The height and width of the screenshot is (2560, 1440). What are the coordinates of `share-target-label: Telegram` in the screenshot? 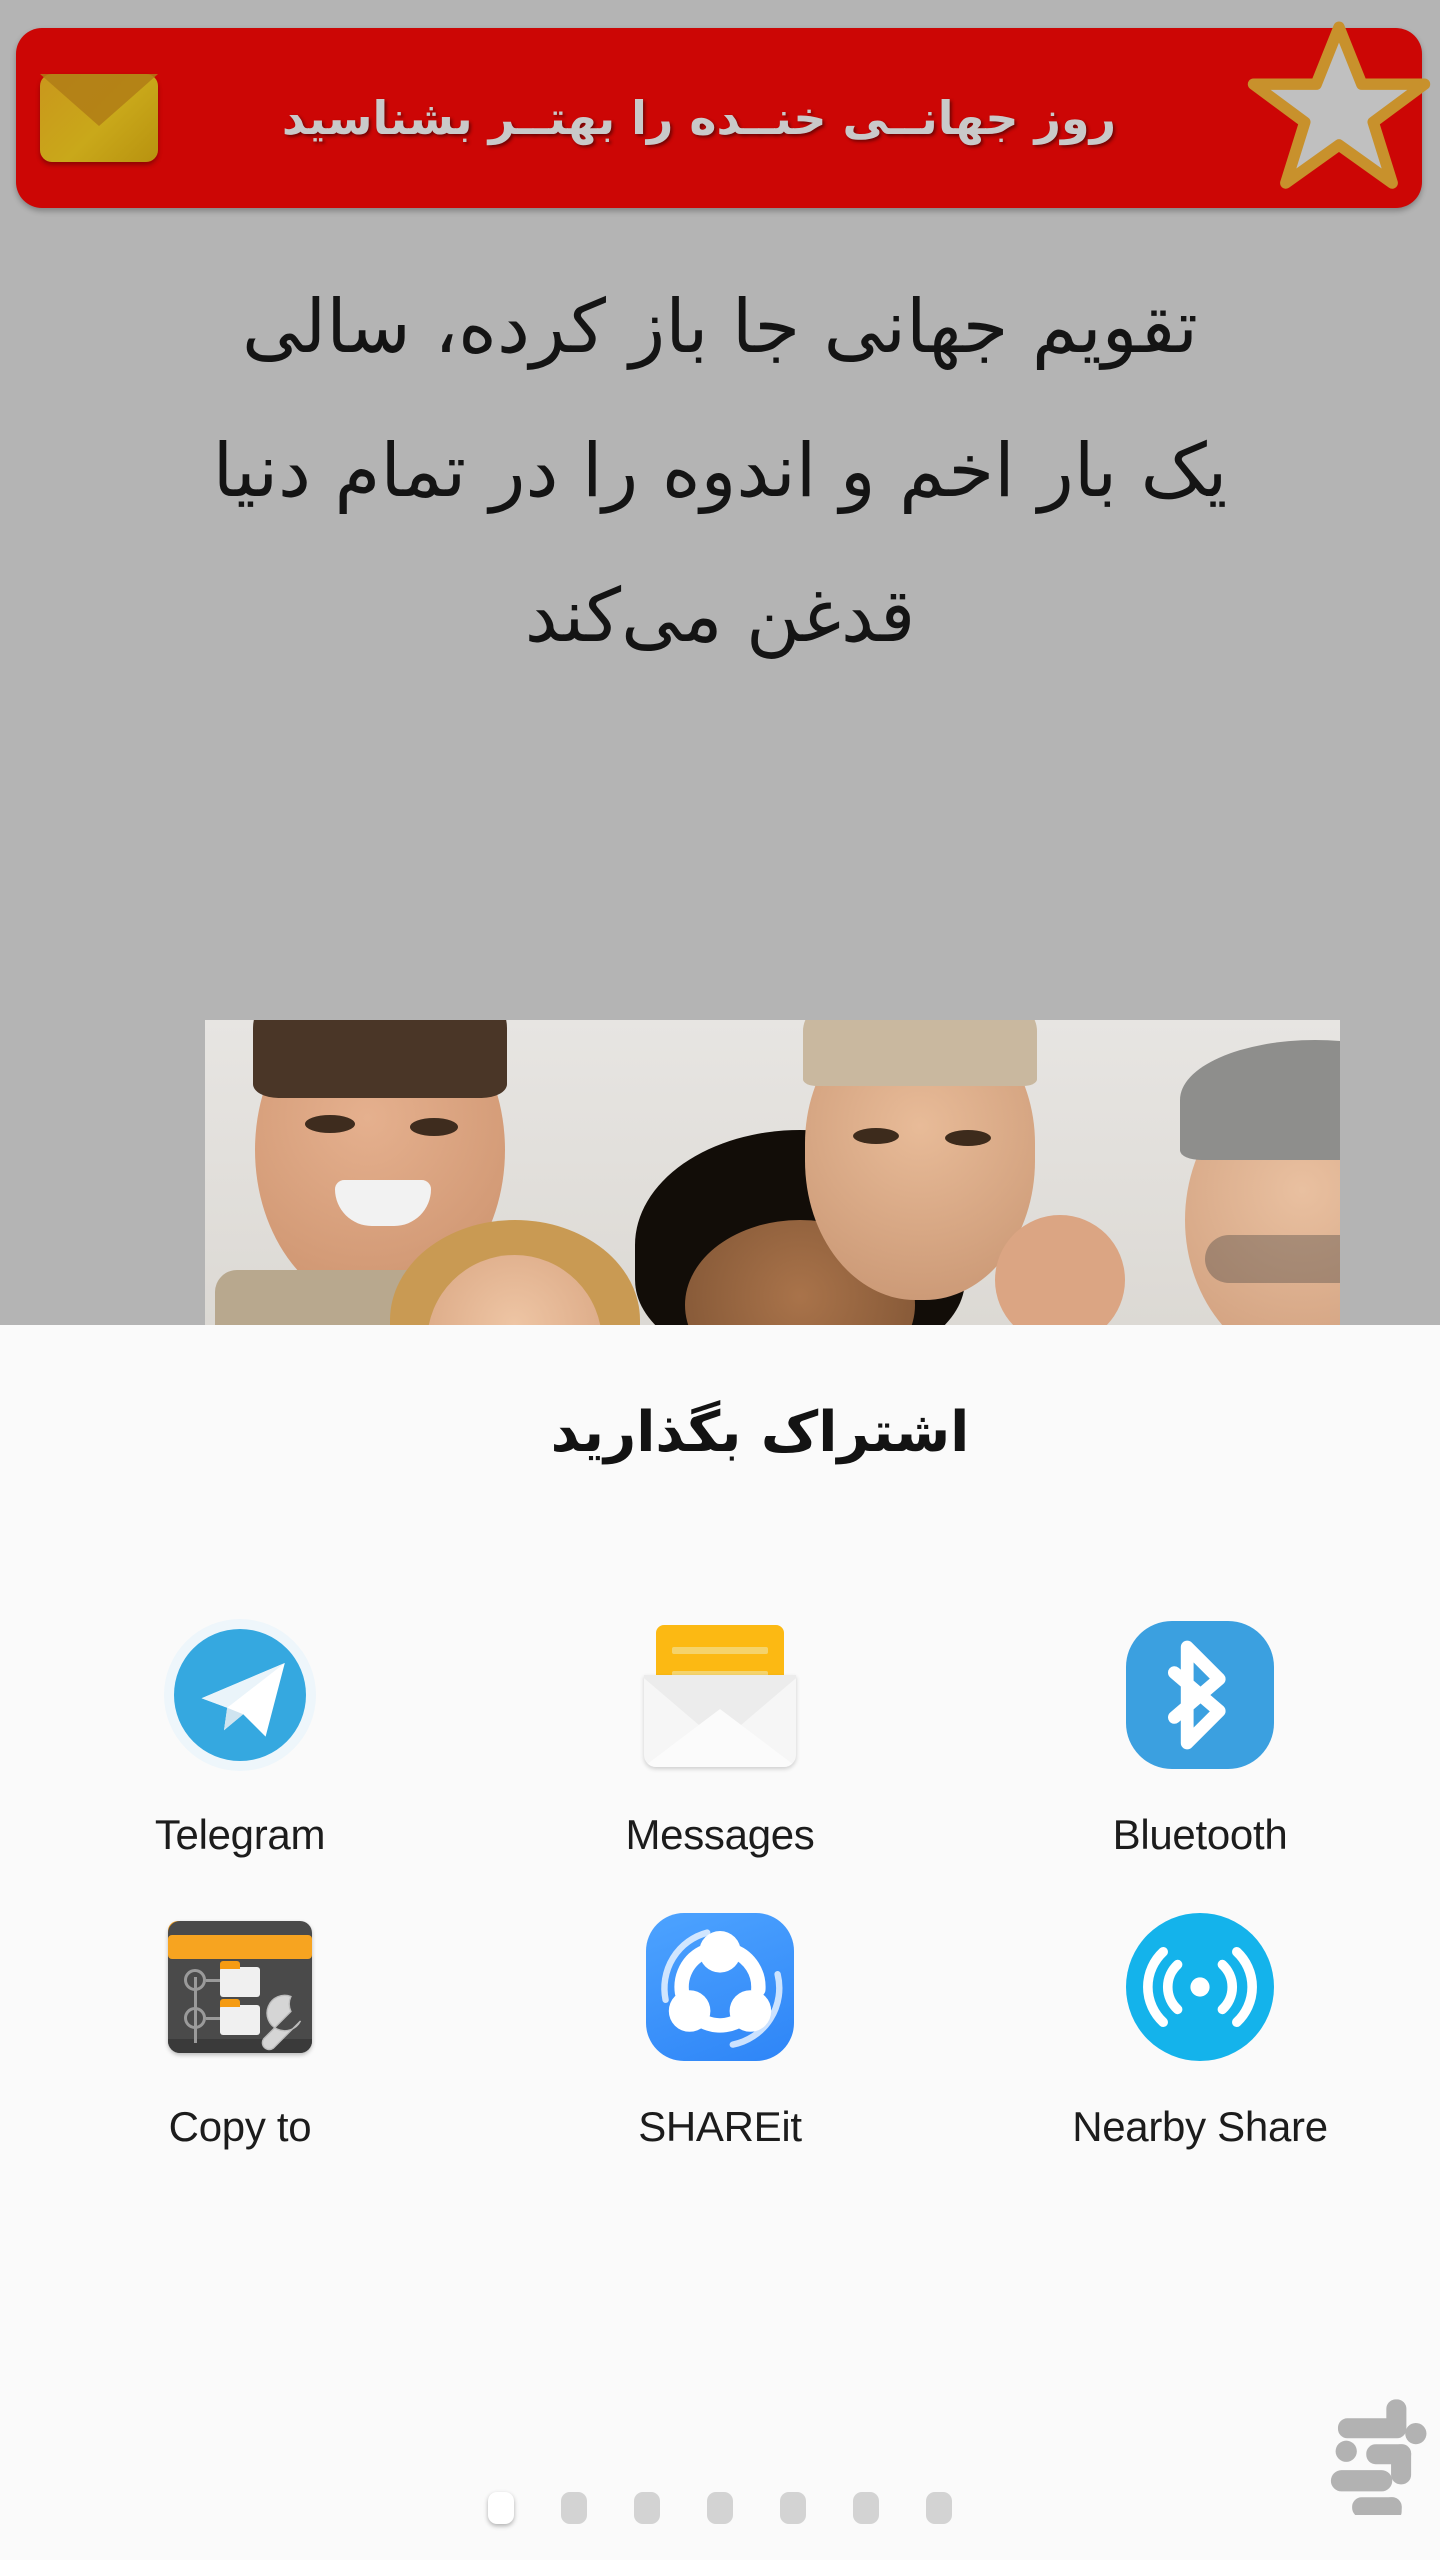 It's located at (240, 1834).